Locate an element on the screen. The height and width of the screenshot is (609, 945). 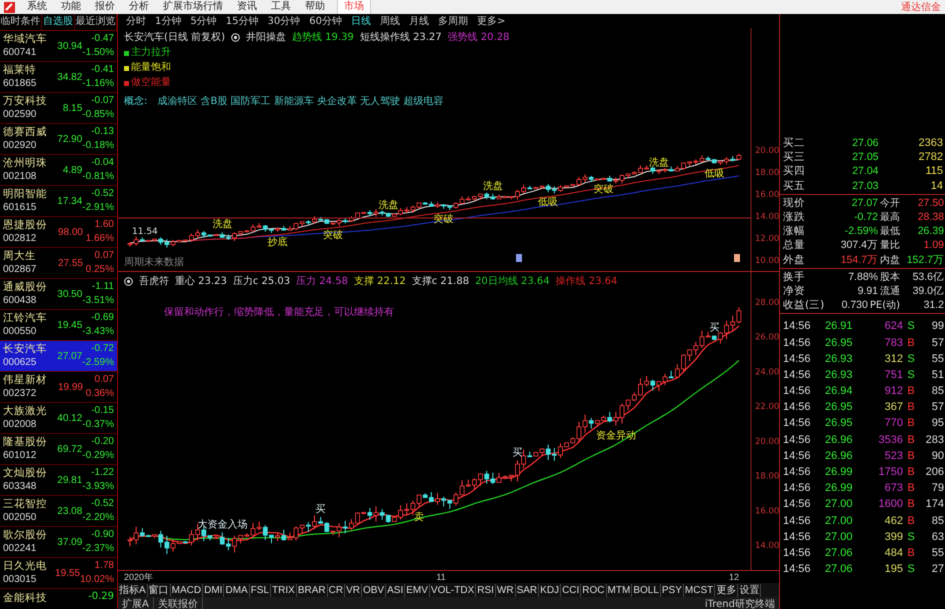
percent-change: -0.85% is located at coordinates (98, 115).